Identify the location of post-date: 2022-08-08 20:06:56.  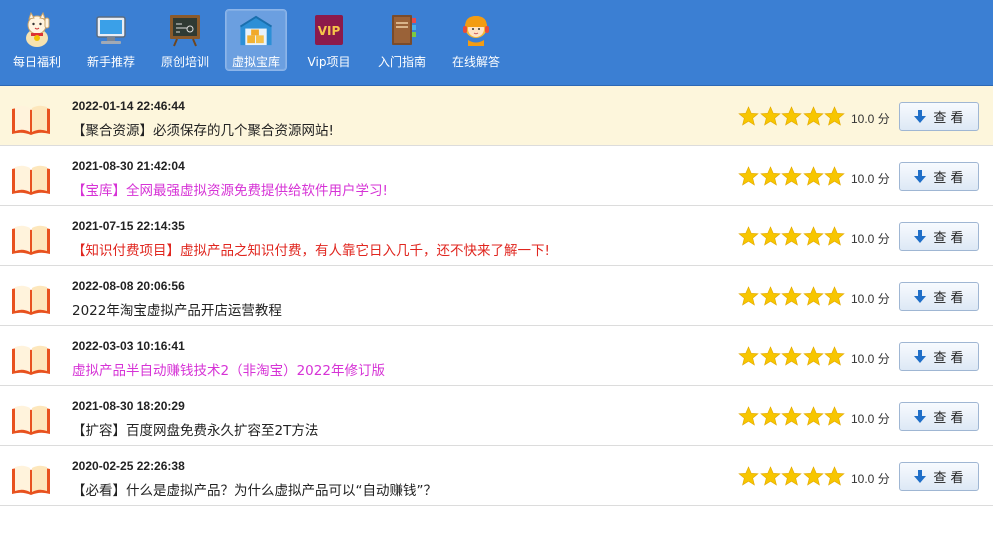
(128, 286).